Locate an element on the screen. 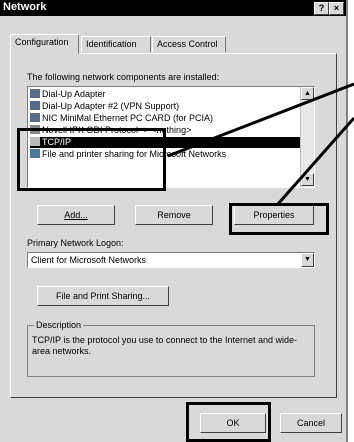 The image size is (354, 442). callout-line-properties is located at coordinates (315, 161).